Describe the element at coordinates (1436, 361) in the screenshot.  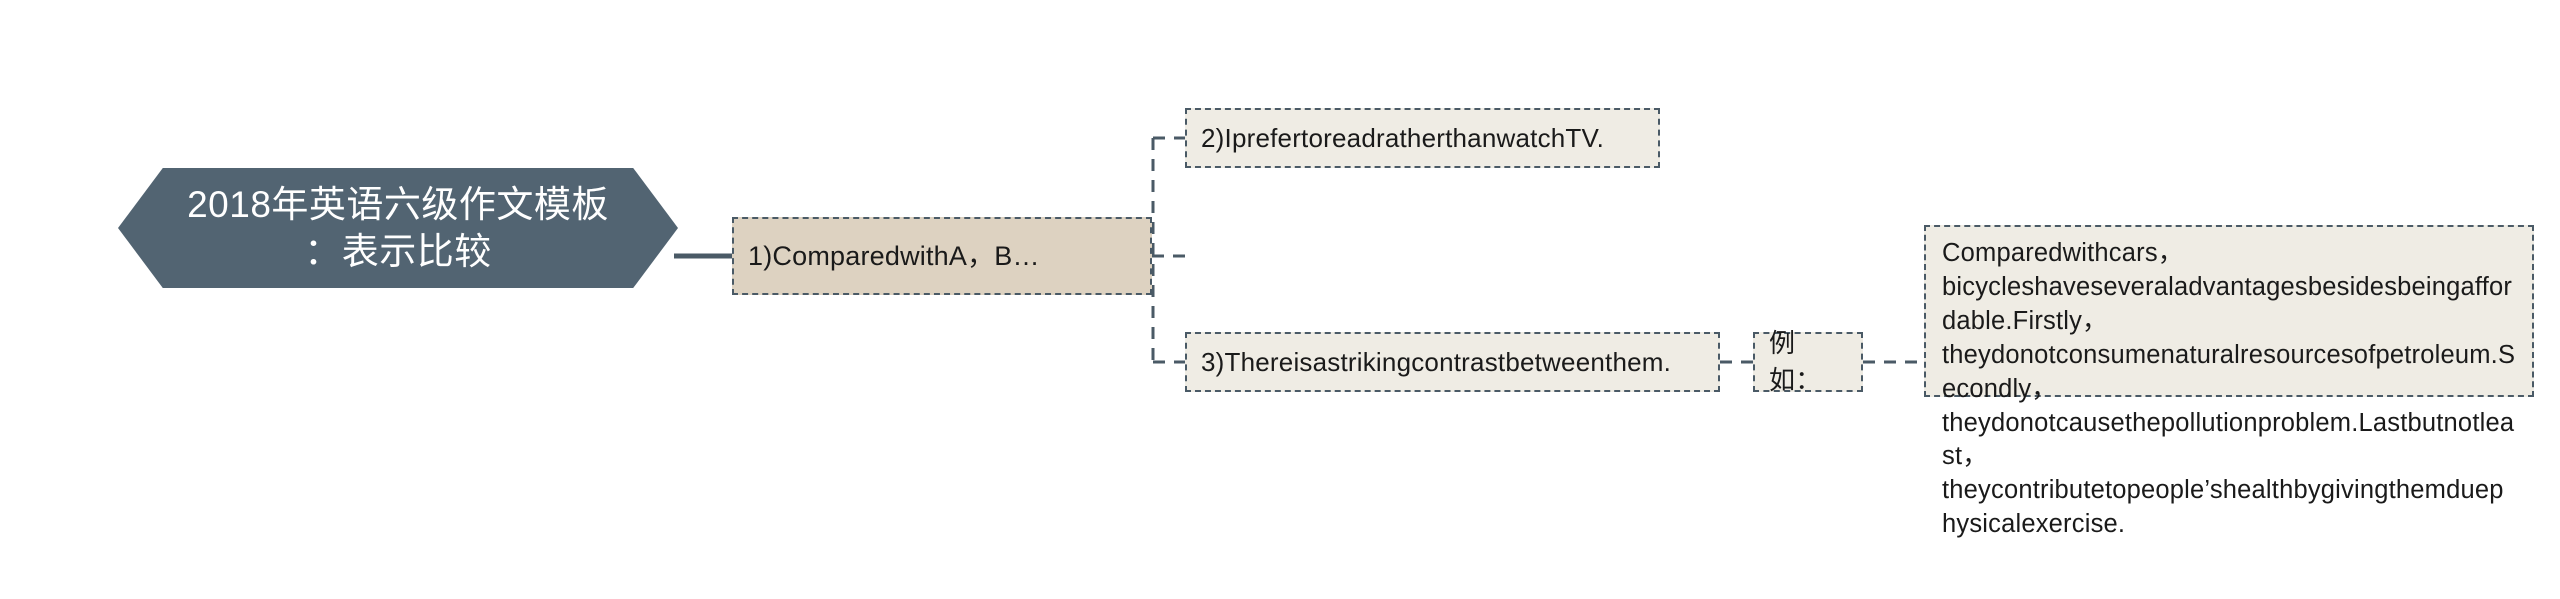
I see `node-striking-contrast-label: 3)Thereisastrikingcontrastbetweenthem.` at that location.